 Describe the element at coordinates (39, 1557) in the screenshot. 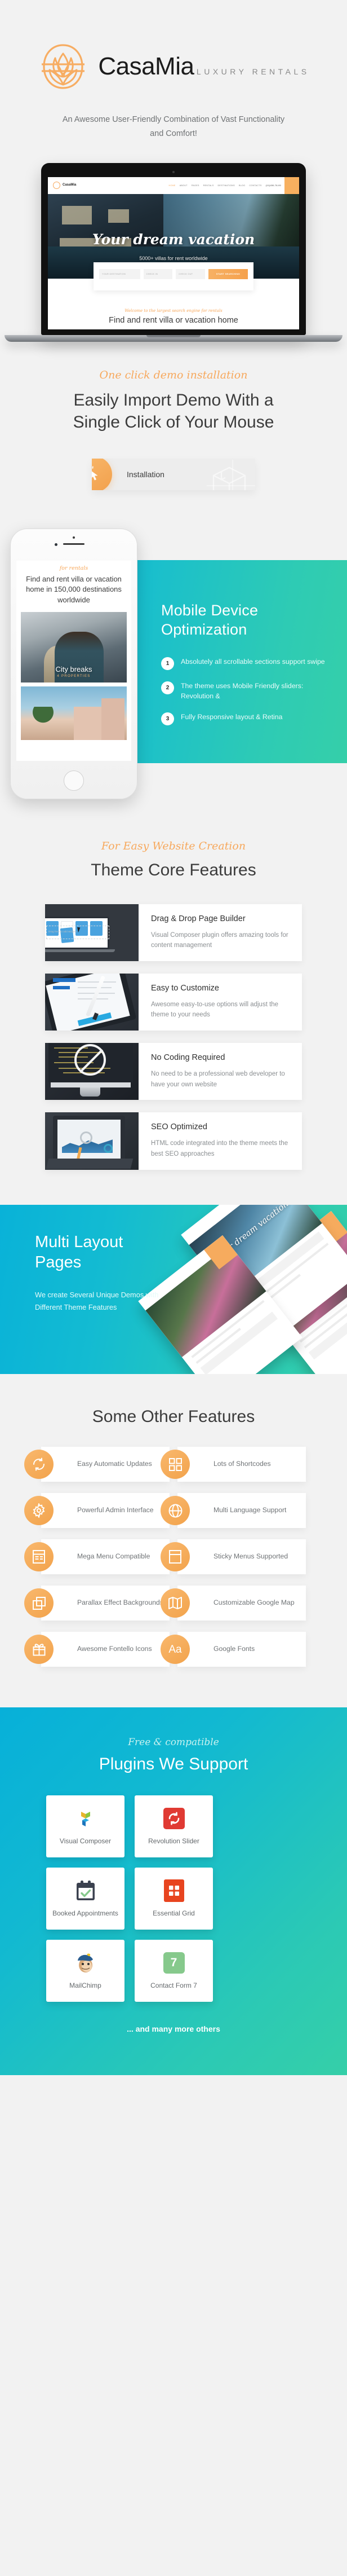

I see `menu-icon` at that location.